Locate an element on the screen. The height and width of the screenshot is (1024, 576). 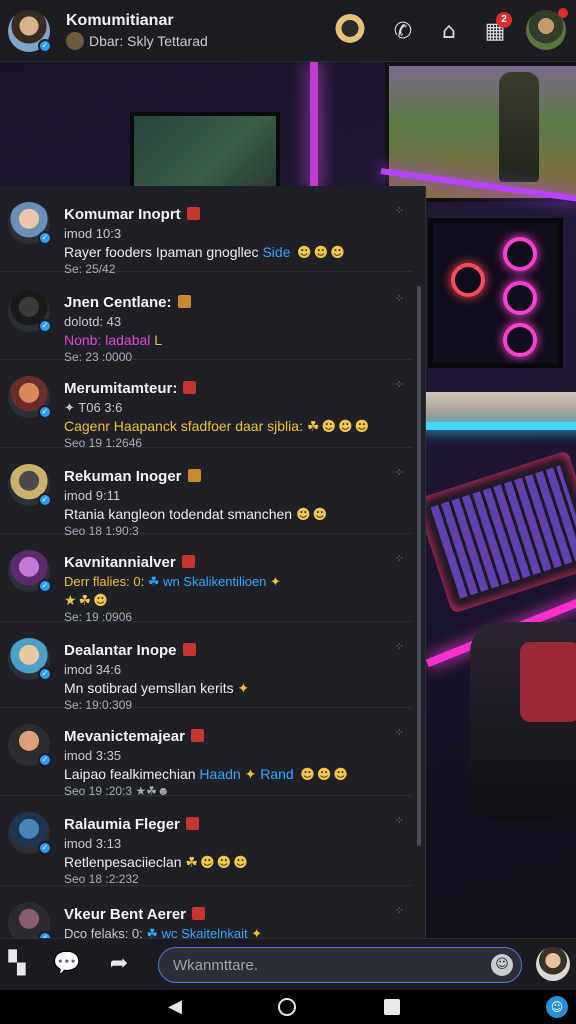
home-icon: ⌂ is located at coordinates (449, 31).